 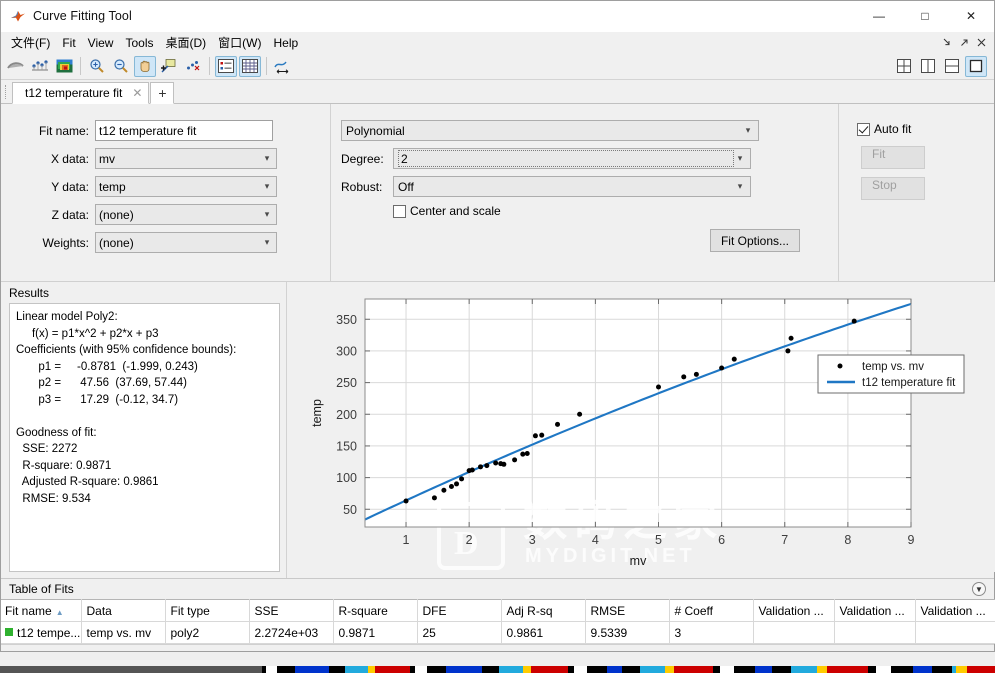 I want to click on col-dfe: DFE, so click(x=459, y=610).